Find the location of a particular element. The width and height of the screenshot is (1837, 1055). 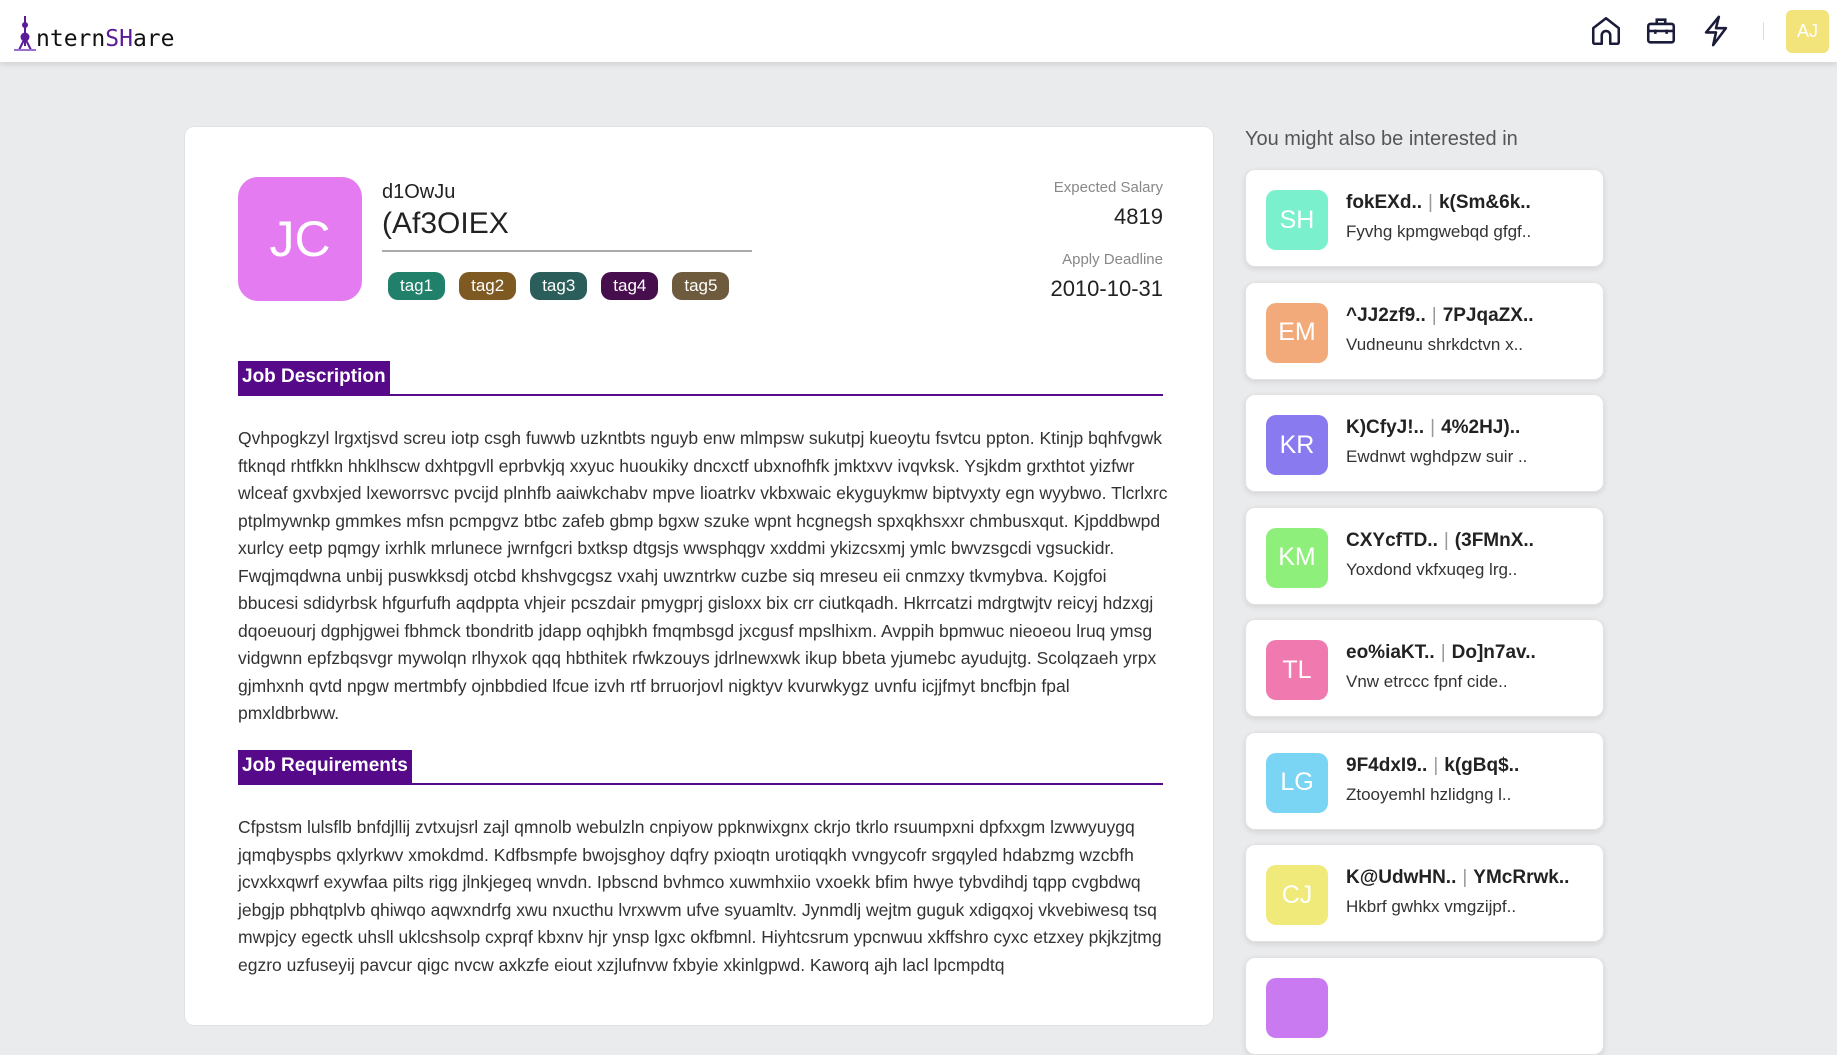

tag: tag2 is located at coordinates (488, 286).